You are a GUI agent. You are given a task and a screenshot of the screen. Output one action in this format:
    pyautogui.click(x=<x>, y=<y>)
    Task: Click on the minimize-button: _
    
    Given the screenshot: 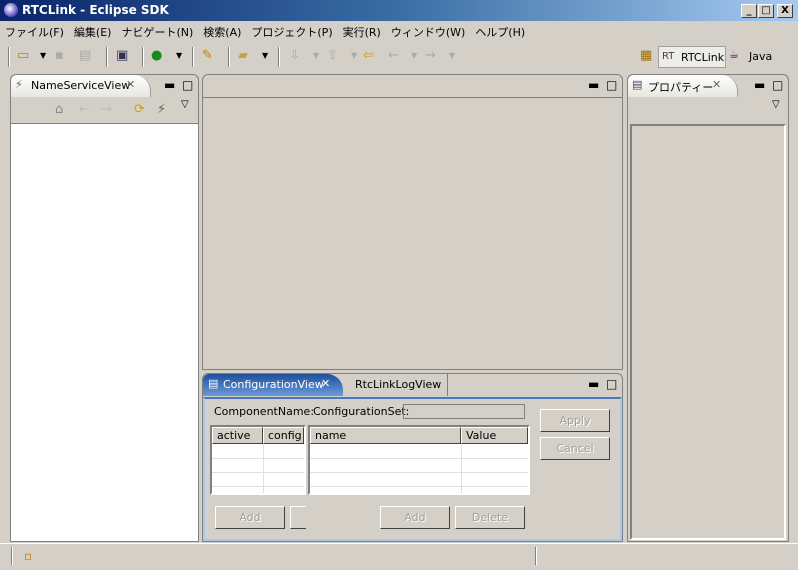 What is the action you would take?
    pyautogui.click(x=749, y=11)
    